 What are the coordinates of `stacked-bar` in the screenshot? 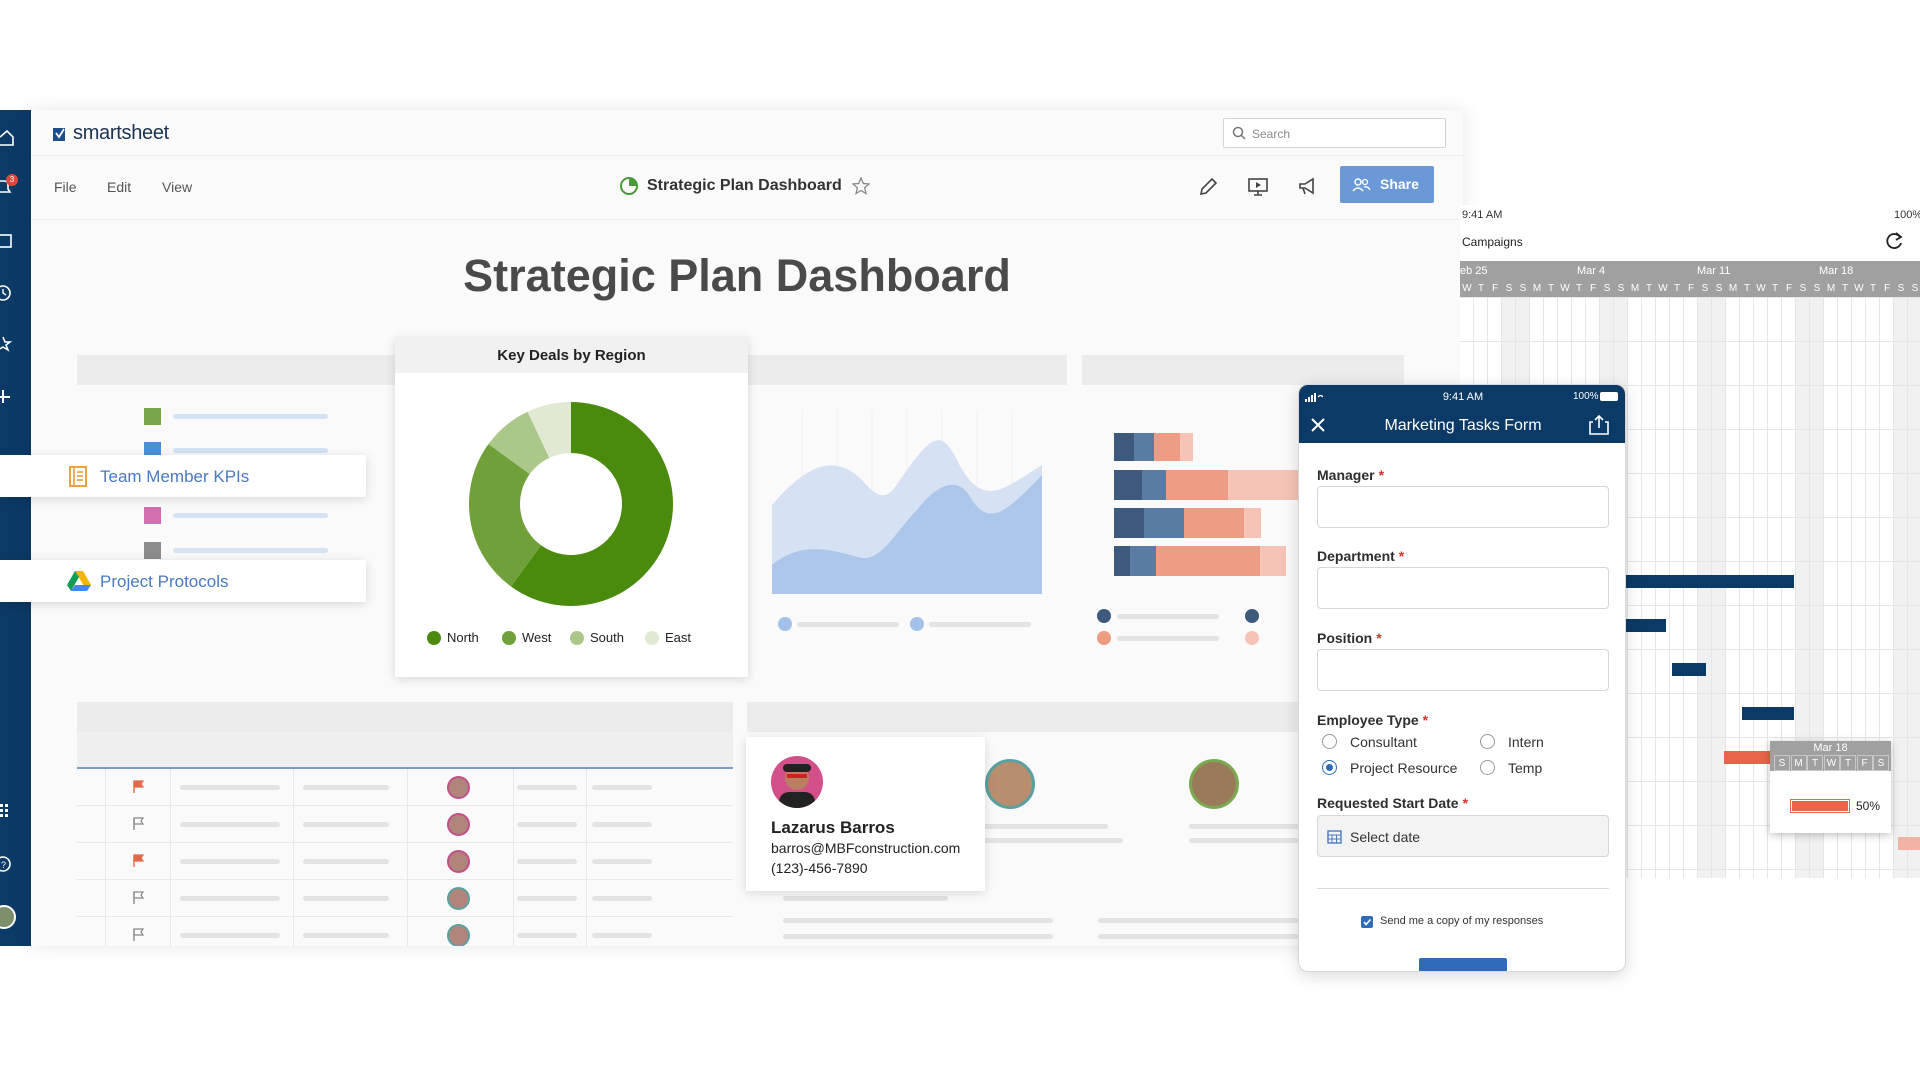 It's located at (1159, 447).